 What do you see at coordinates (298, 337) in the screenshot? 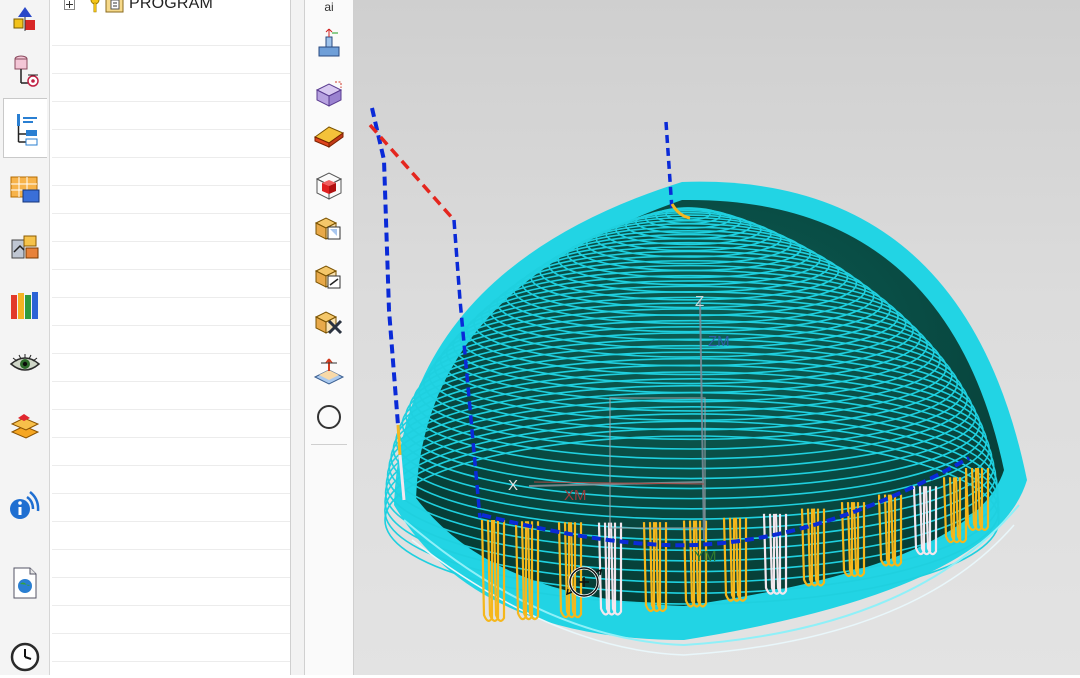
I see `panel-splitter` at bounding box center [298, 337].